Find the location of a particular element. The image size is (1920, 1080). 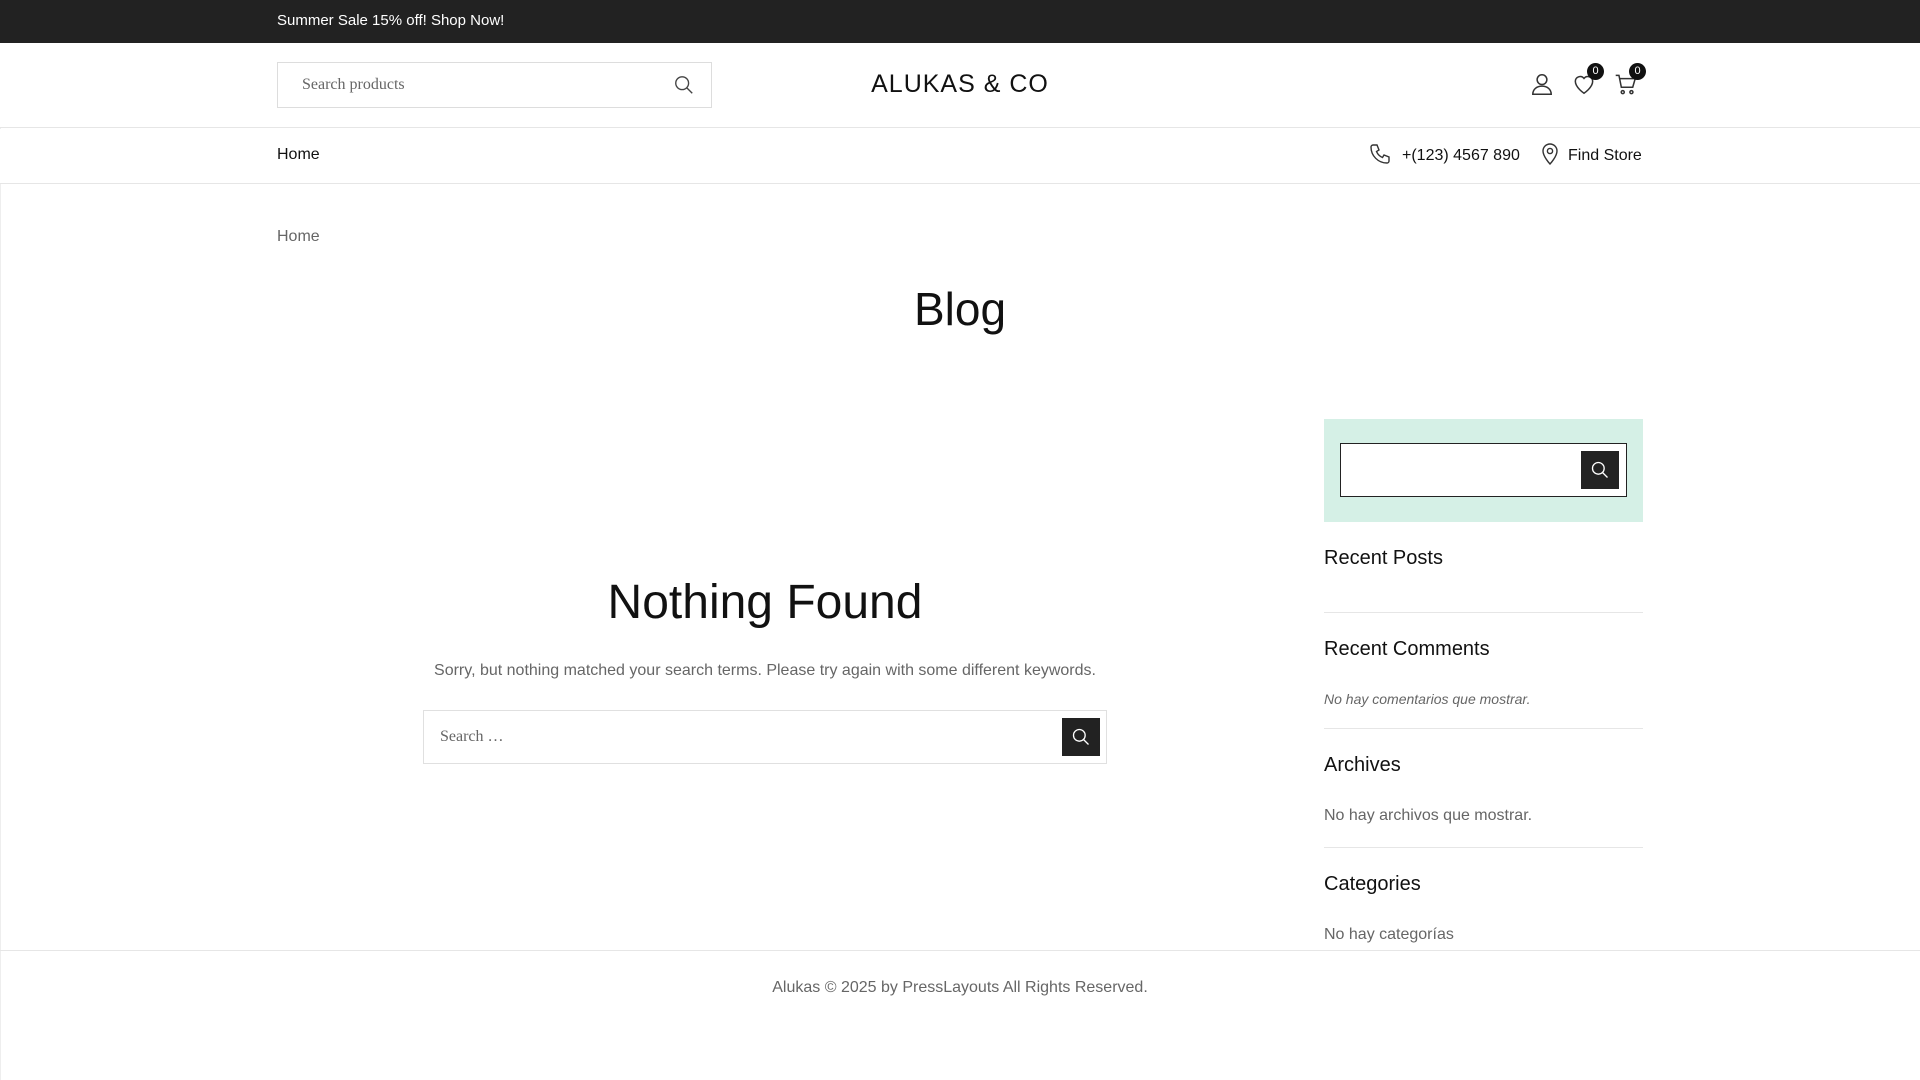

phone-icon is located at coordinates (1380, 156).